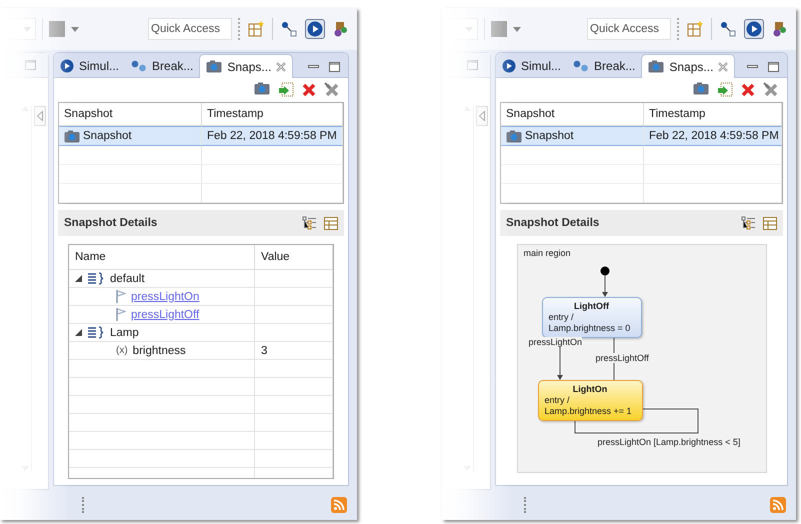  What do you see at coordinates (122, 350) in the screenshot?
I see `variable-icon: (x)` at bounding box center [122, 350].